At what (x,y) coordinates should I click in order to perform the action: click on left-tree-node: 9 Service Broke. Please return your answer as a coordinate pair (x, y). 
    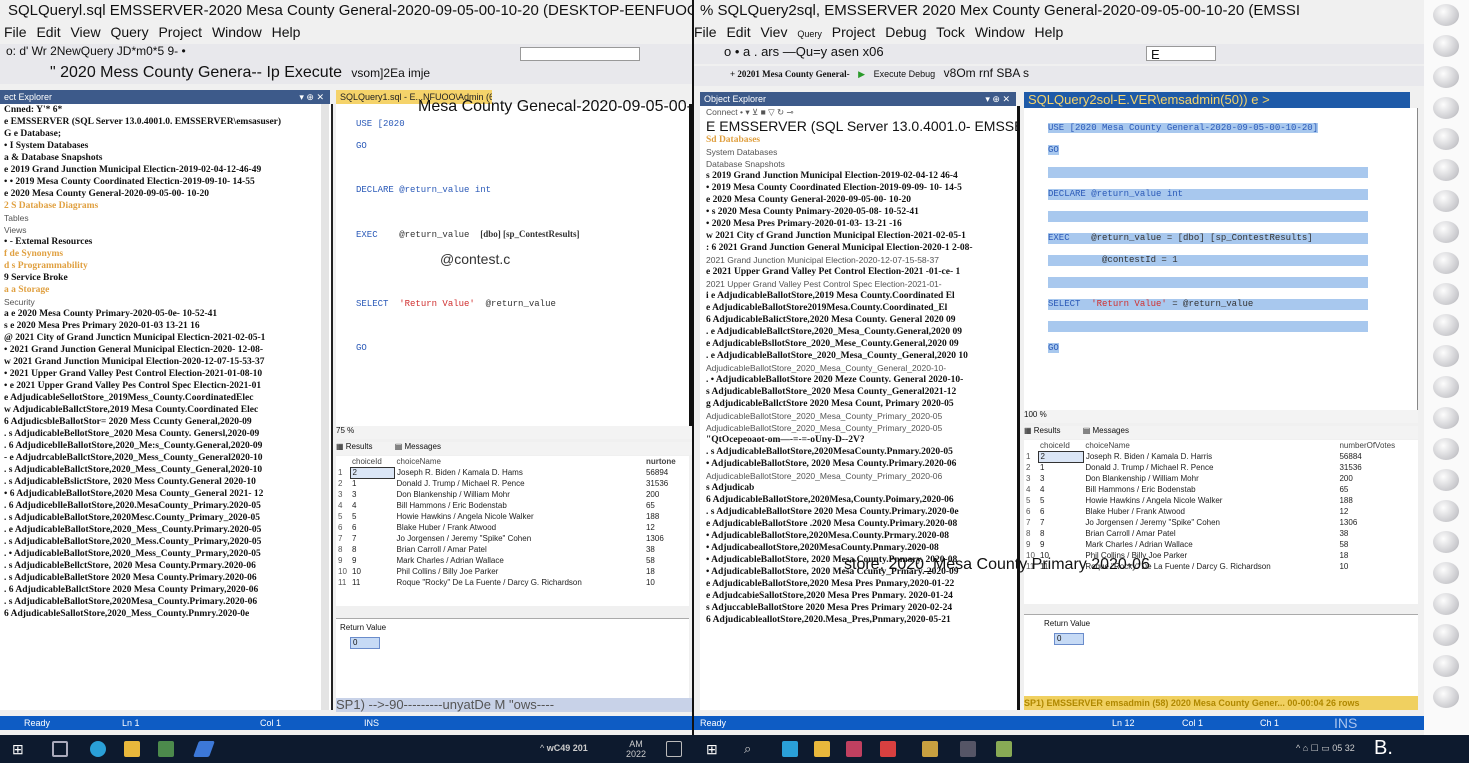
    Looking at the image, I should click on (167, 278).